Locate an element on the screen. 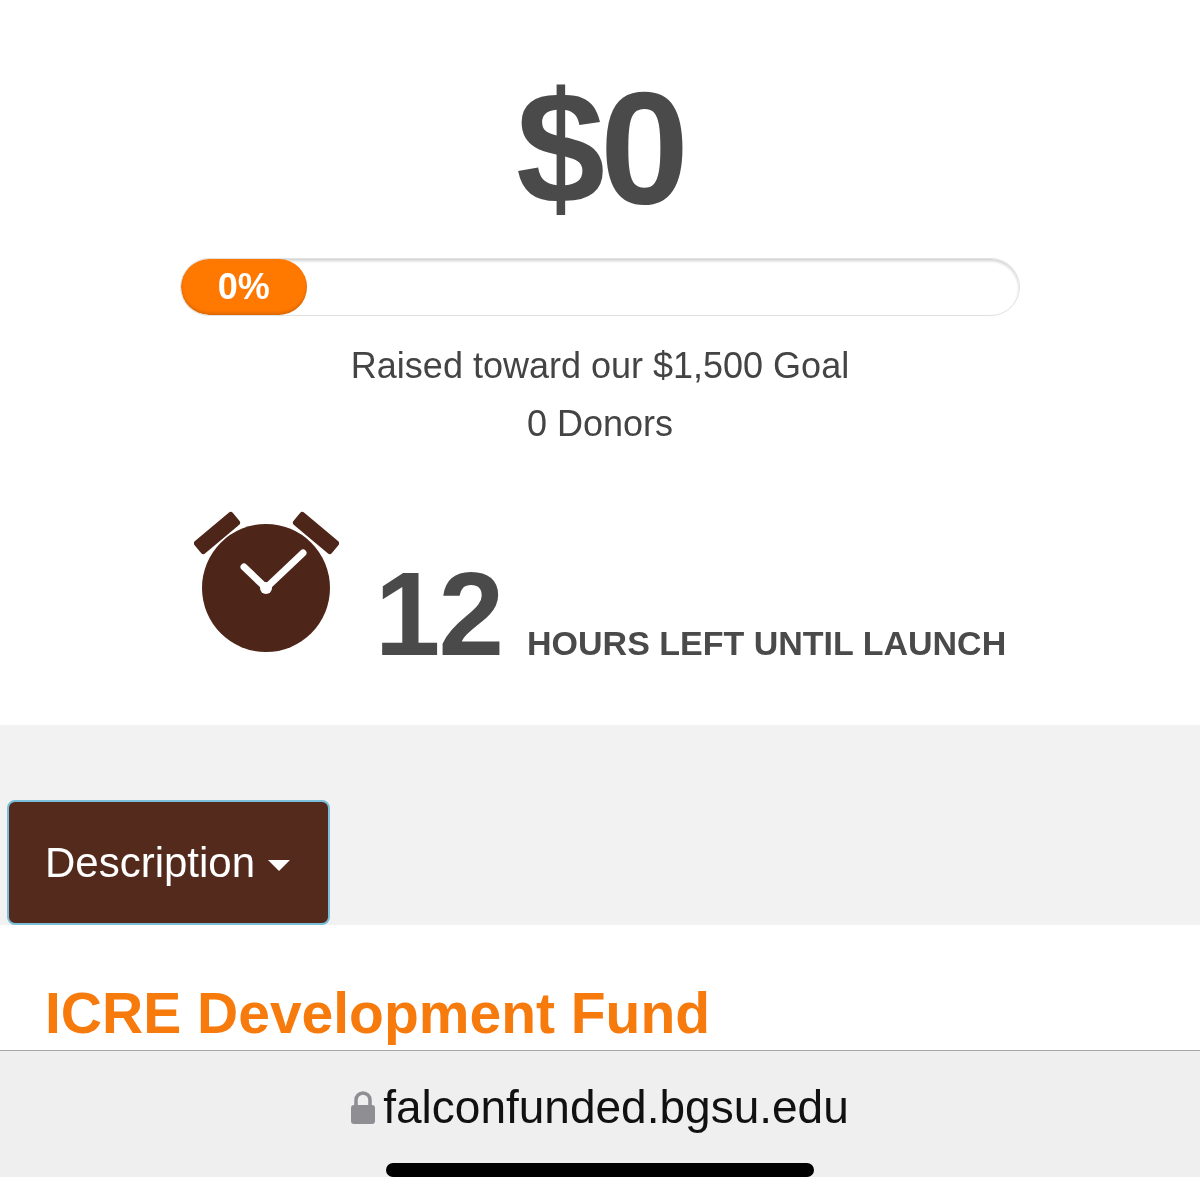 The width and height of the screenshot is (1200, 1177). dropdown-button: Description is located at coordinates (168, 862).